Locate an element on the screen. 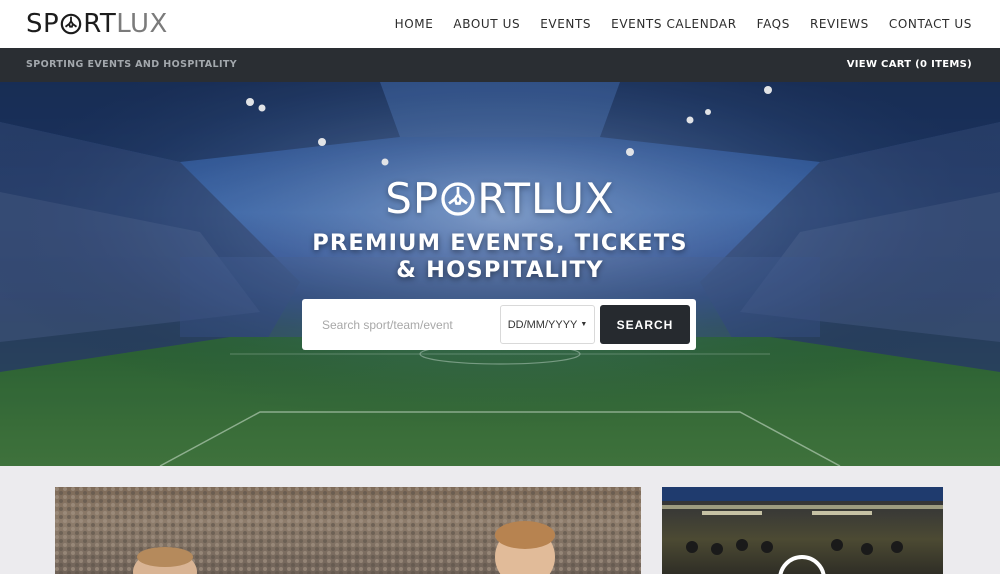 The height and width of the screenshot is (574, 1000). featured-event-card is located at coordinates (348, 530).